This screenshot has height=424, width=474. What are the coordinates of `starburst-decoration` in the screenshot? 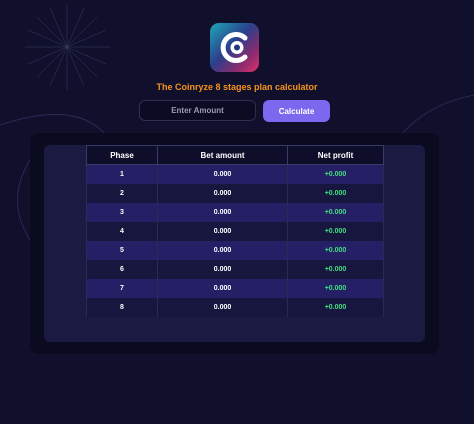 It's located at (67, 47).